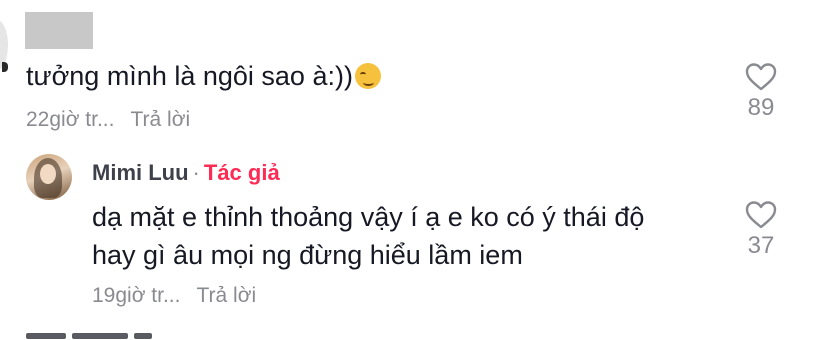  What do you see at coordinates (101, 333) in the screenshot?
I see `next-comment-peek` at bounding box center [101, 333].